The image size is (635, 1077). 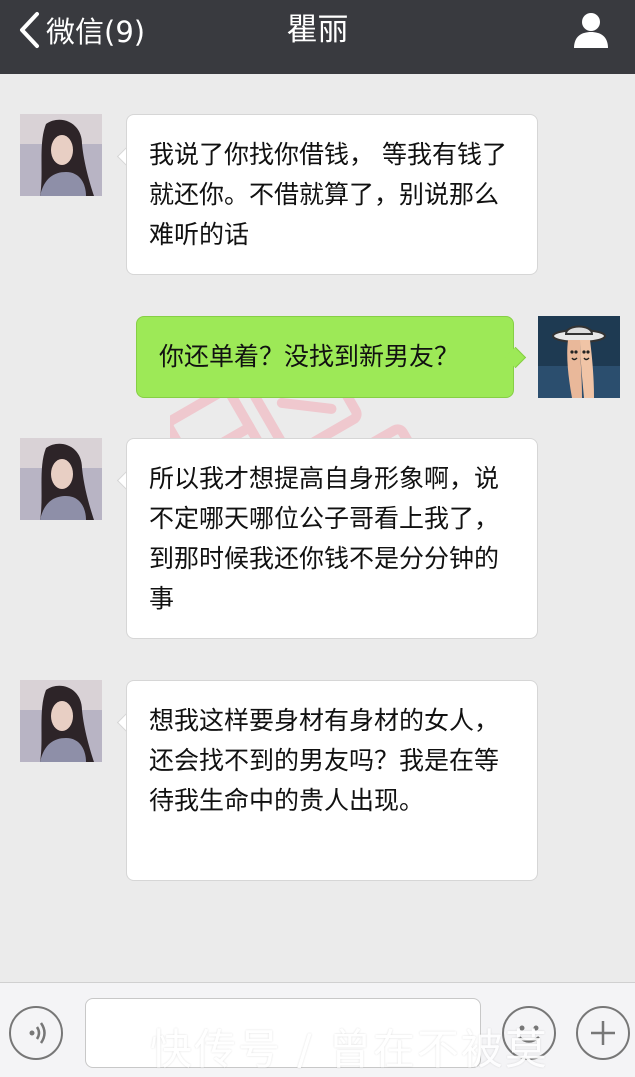 I want to click on more-button, so click(x=603, y=1033).